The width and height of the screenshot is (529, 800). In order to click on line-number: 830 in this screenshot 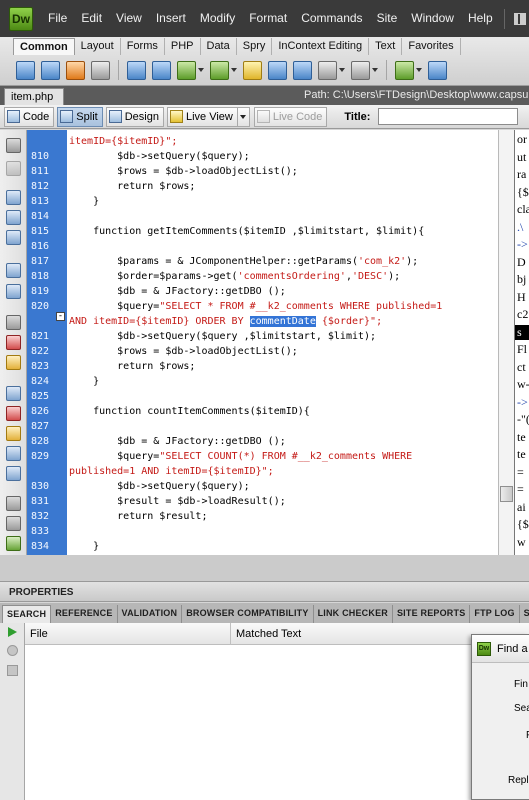, I will do `click(40, 486)`.